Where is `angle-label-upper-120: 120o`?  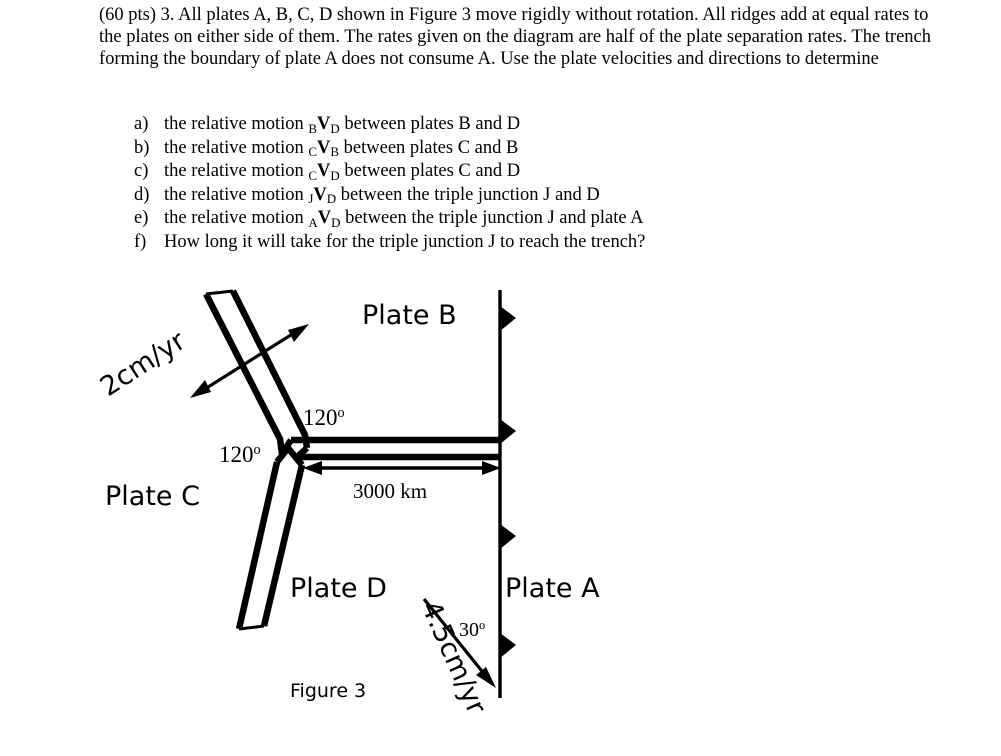
angle-label-upper-120: 120o is located at coordinates (324, 417).